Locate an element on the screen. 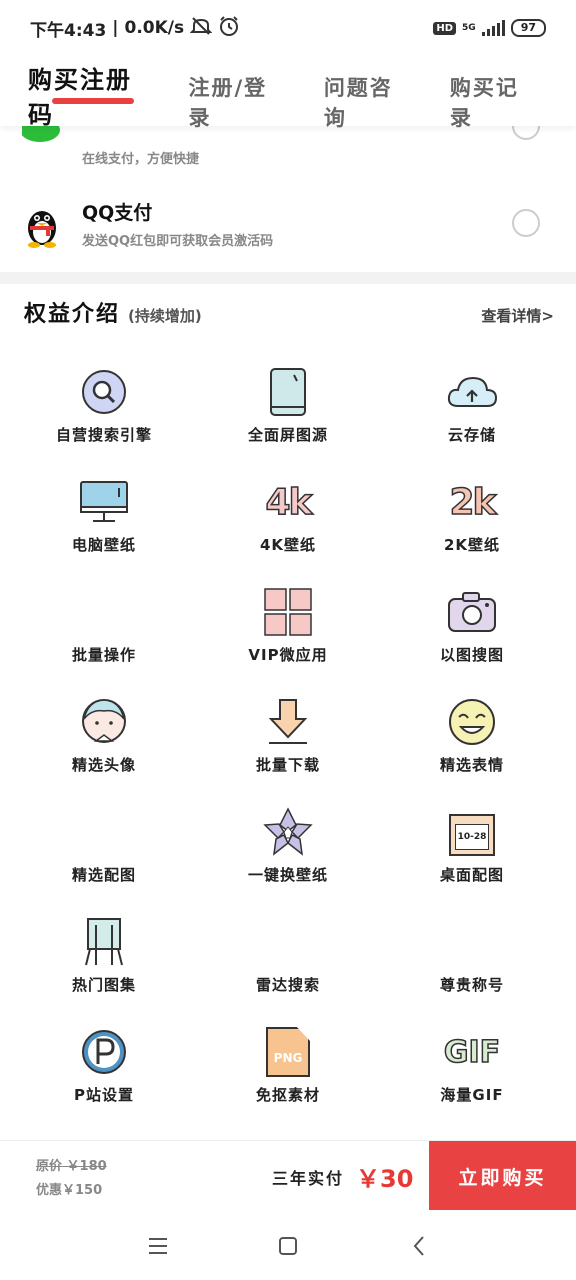 The image size is (576, 1280). alarm-icon is located at coordinates (229, 28).